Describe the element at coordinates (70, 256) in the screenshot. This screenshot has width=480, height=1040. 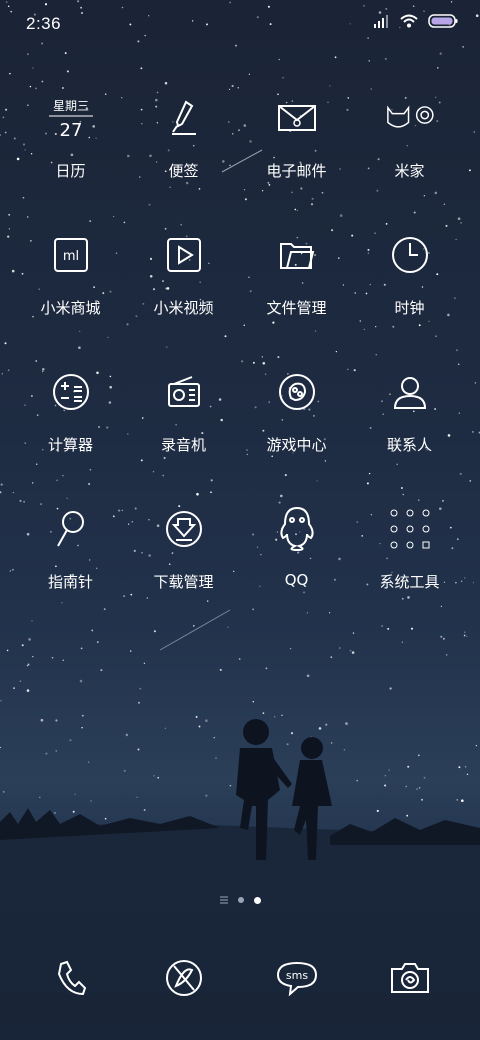
I see `store-icon-text: ml` at that location.